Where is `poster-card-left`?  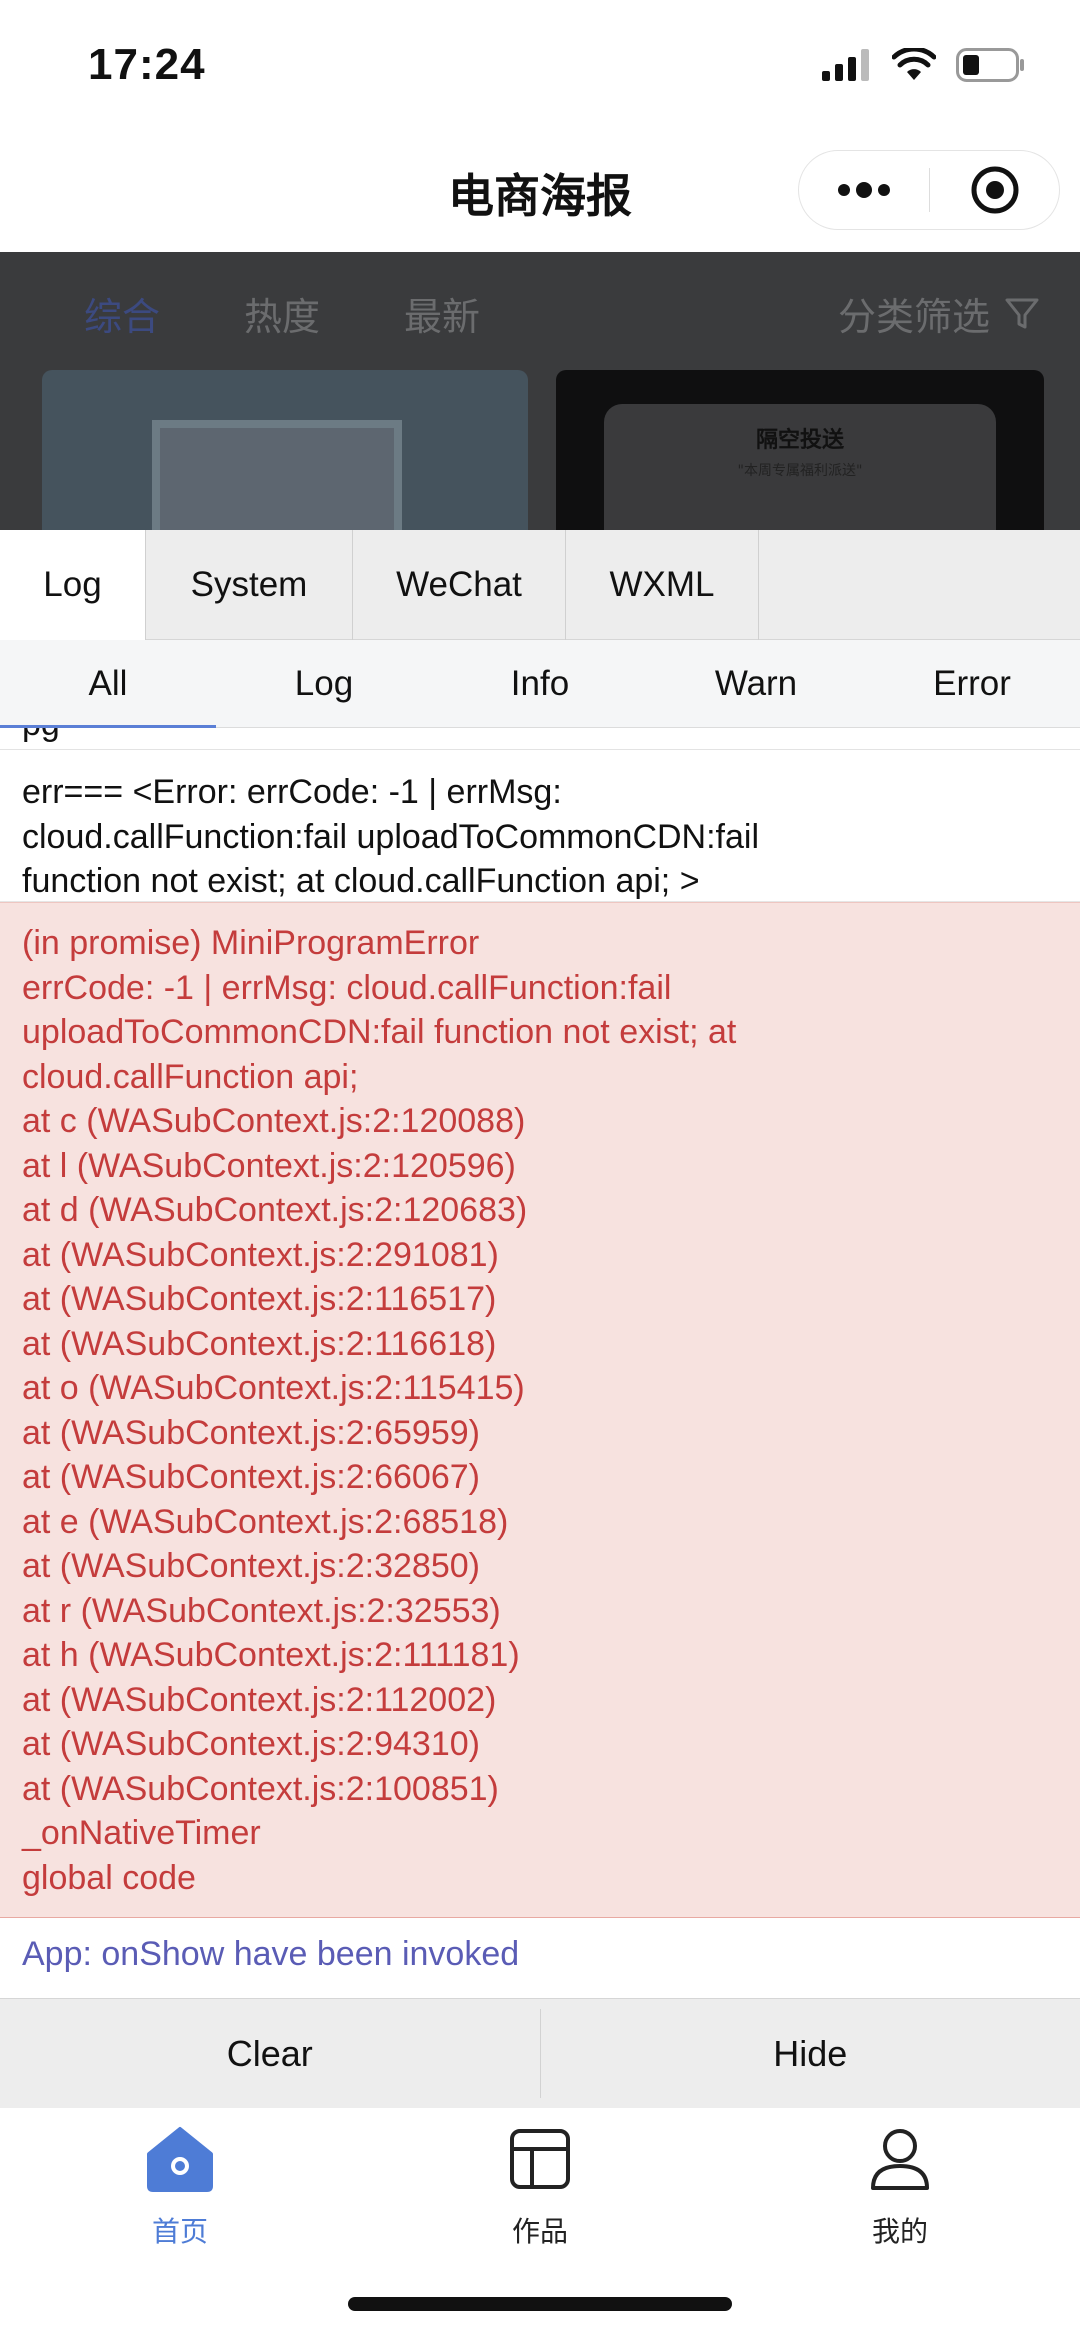 poster-card-left is located at coordinates (285, 450).